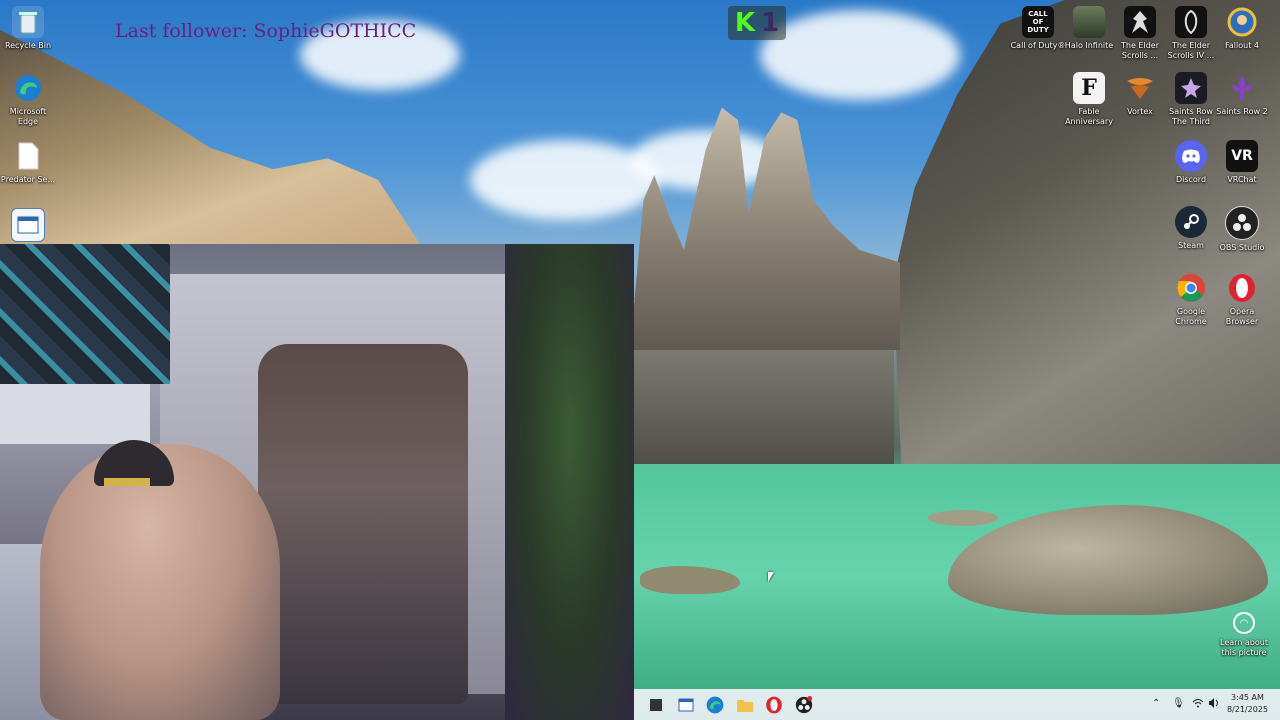 Image resolution: width=1280 pixels, height=720 pixels. Describe the element at coordinates (1089, 45) in the screenshot. I see `icon-label: Halo Infinite` at that location.